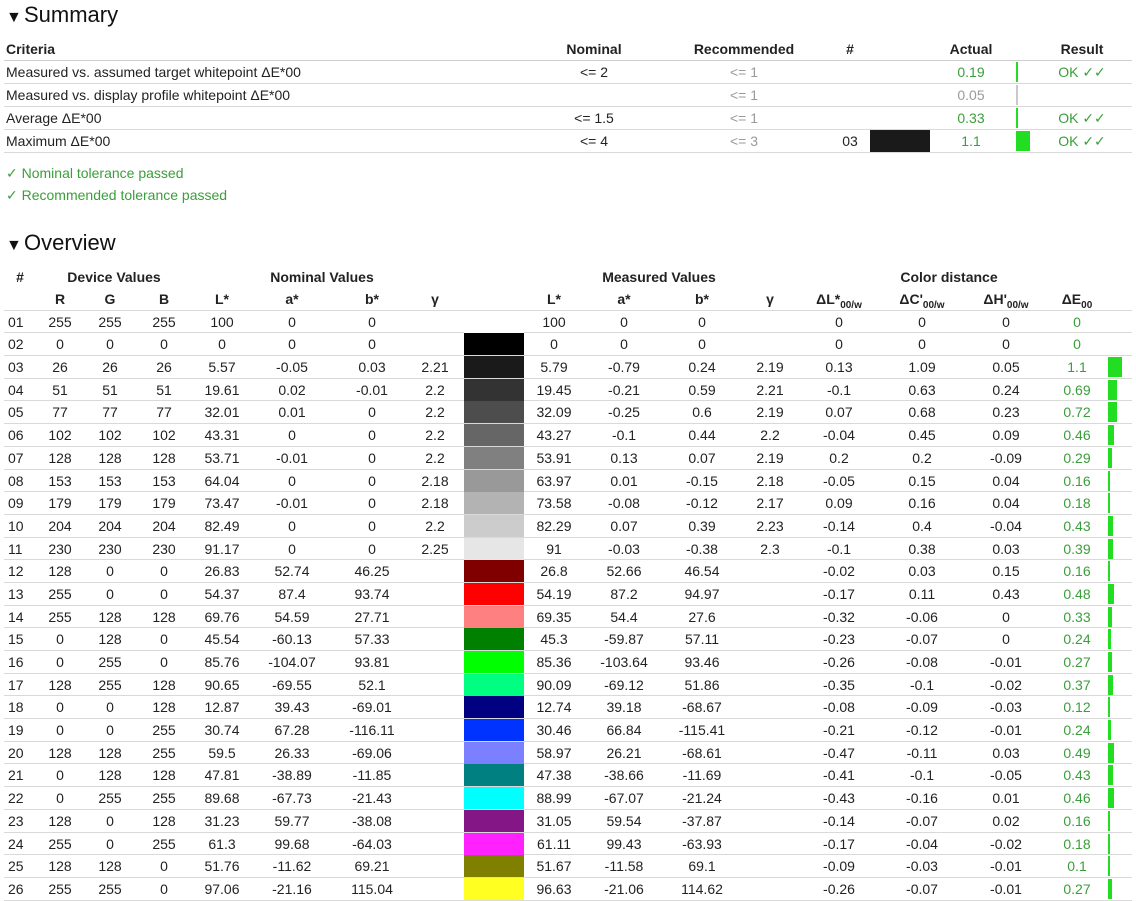 This screenshot has width=1136, height=901. What do you see at coordinates (372, 299) in the screenshot?
I see `column-header: b*` at bounding box center [372, 299].